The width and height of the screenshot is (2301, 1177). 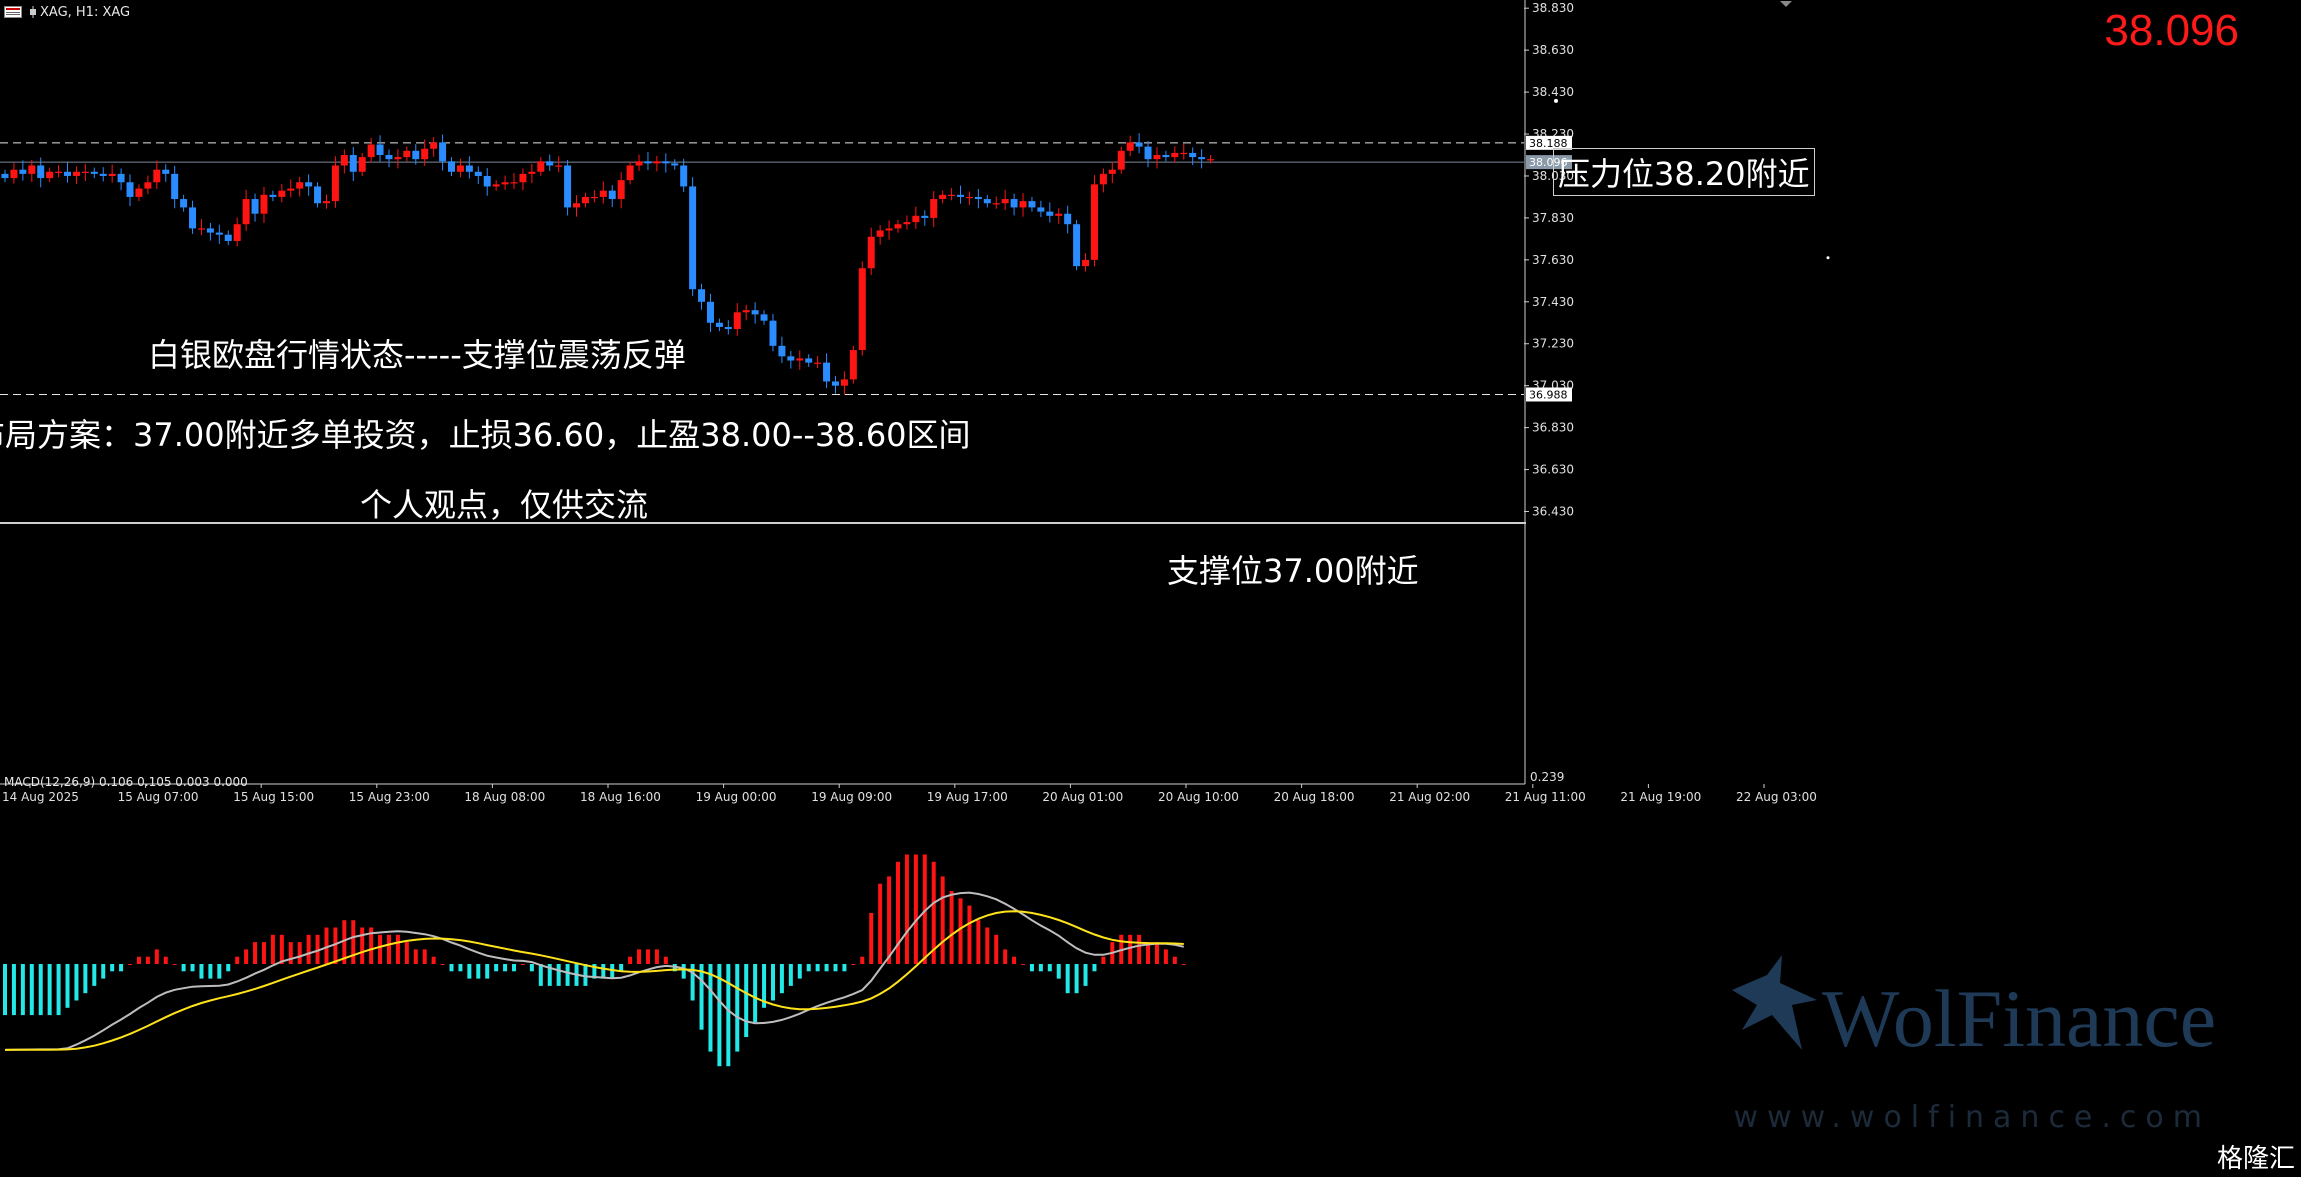 What do you see at coordinates (40, 797) in the screenshot?
I see `time-tick-label: 14 Aug 2025` at bounding box center [40, 797].